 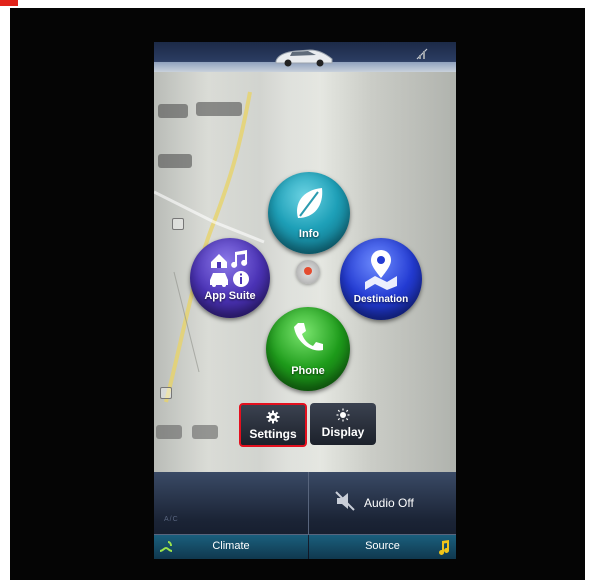 I want to click on car-icon, so click(x=304, y=58).